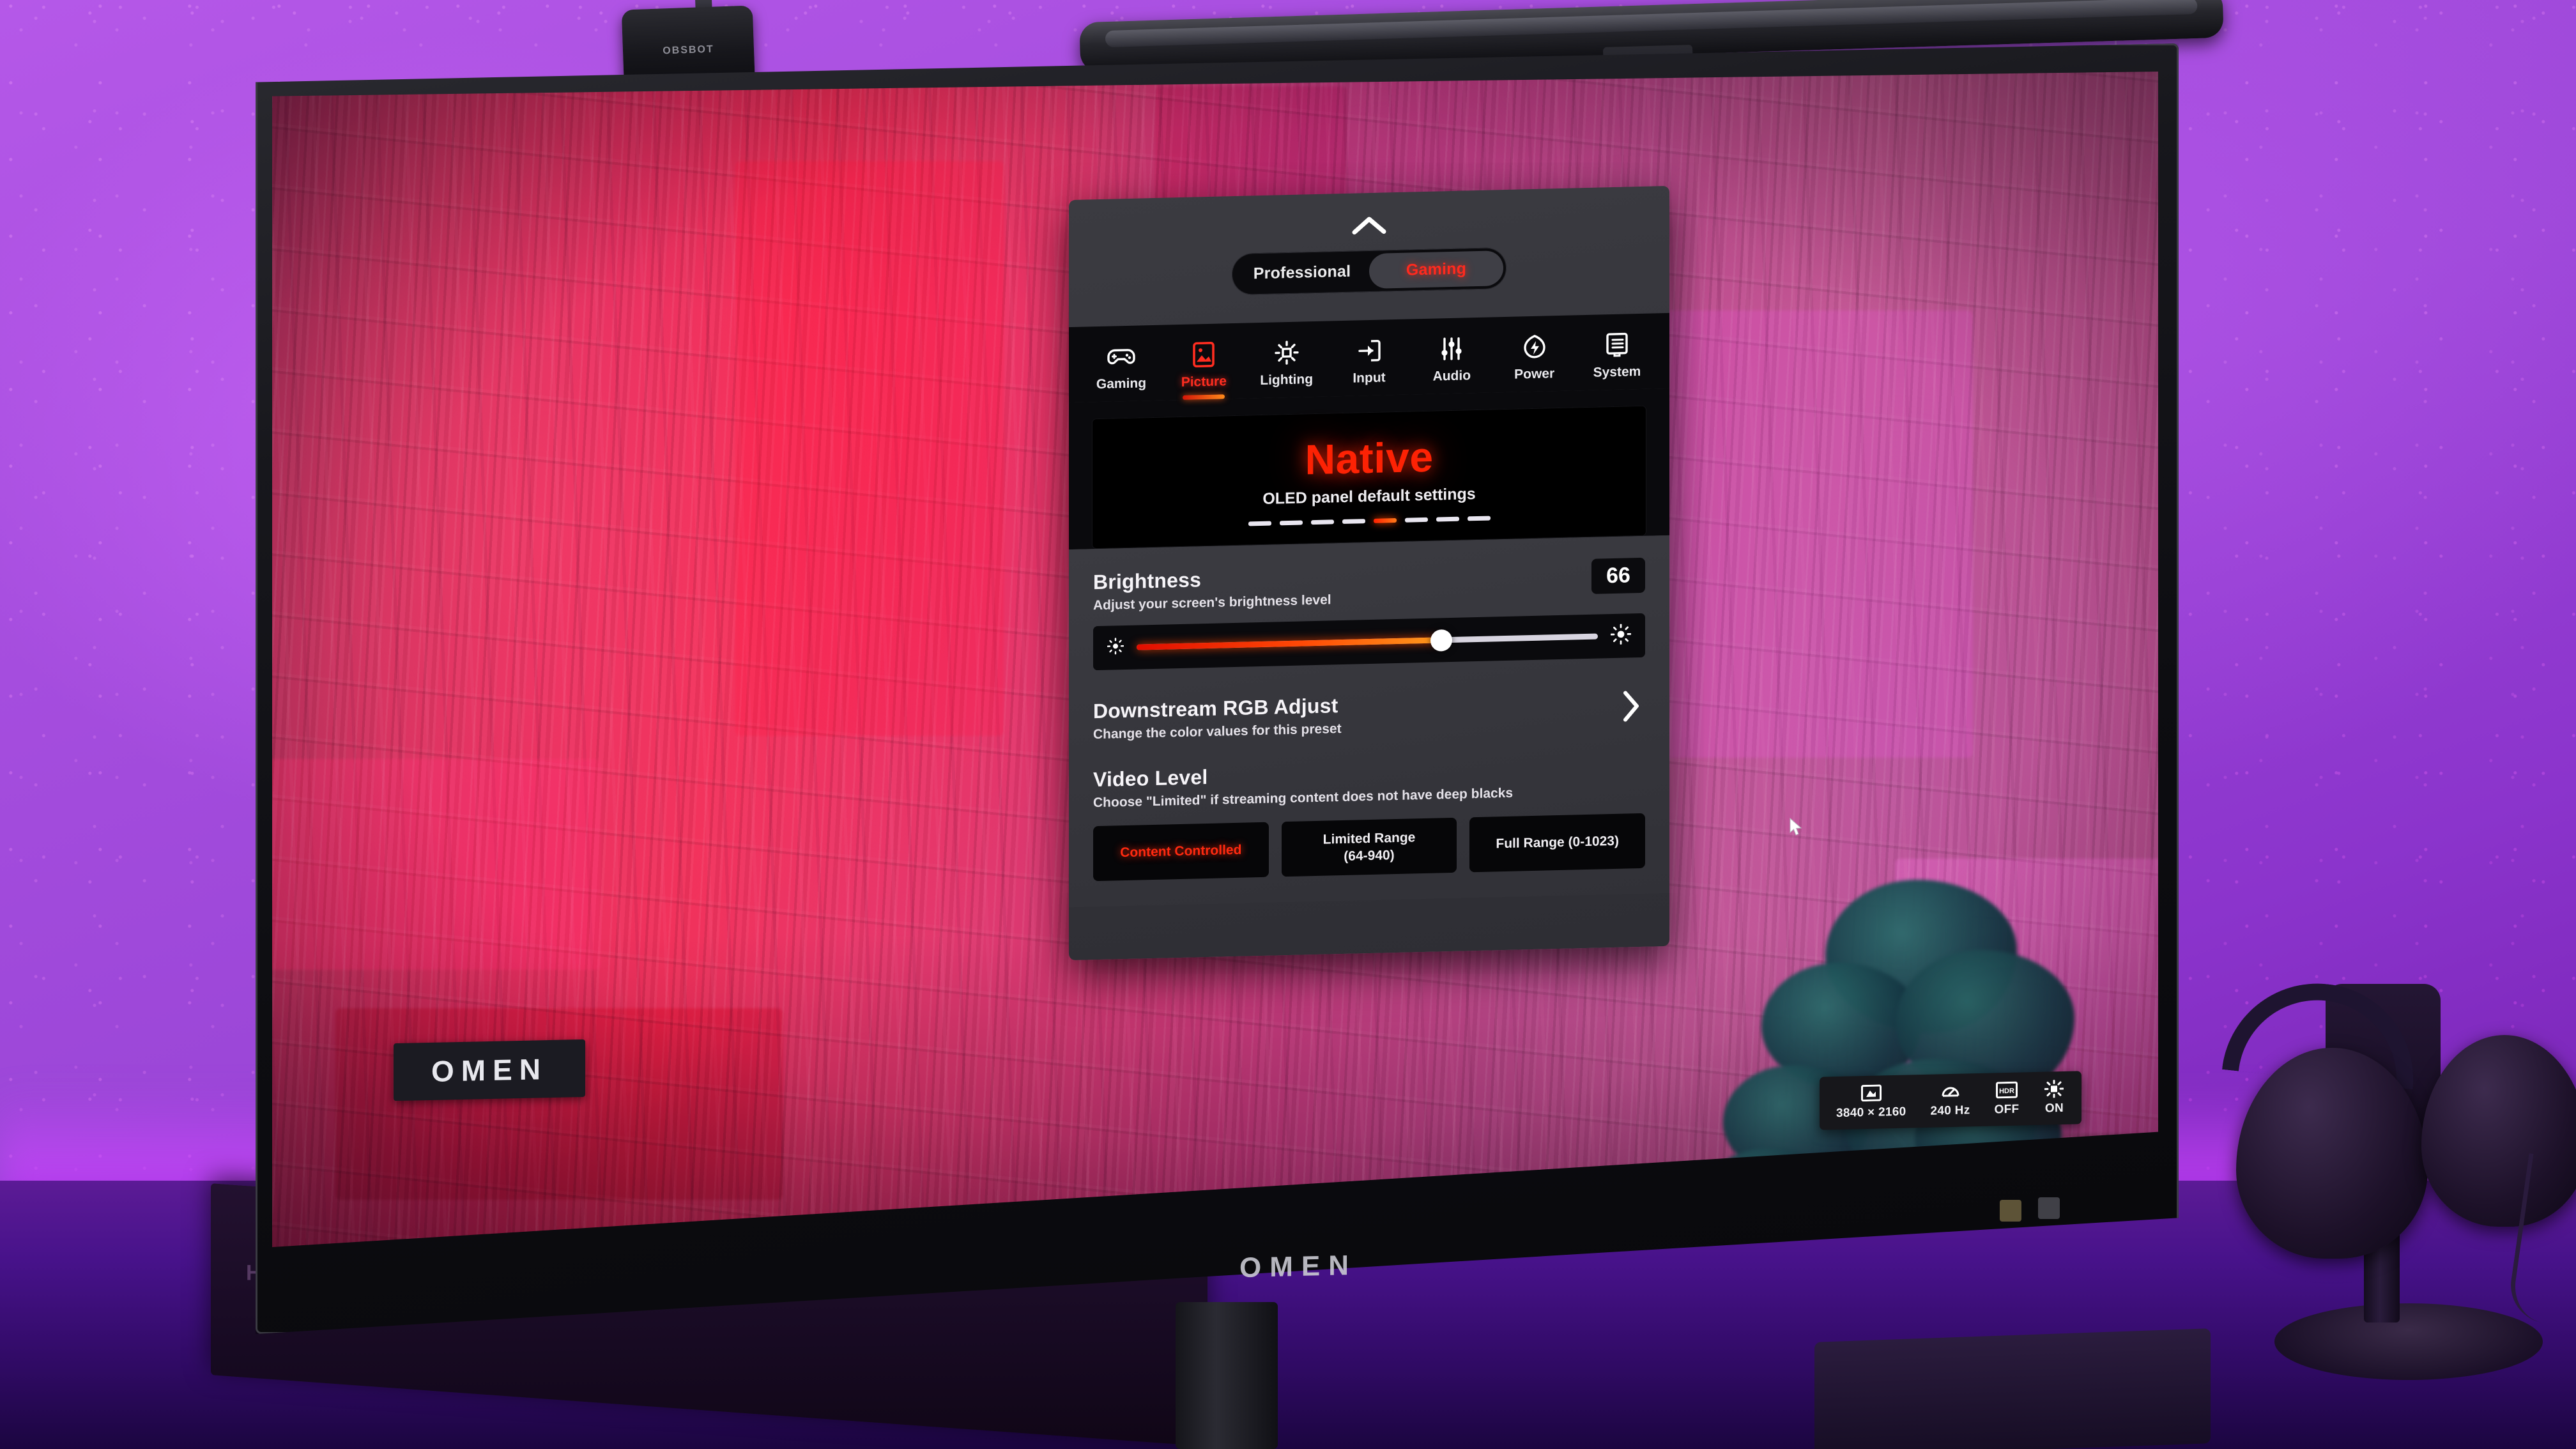 Image resolution: width=2576 pixels, height=1449 pixels. I want to click on status-bar: 3840 × 2160 240 Hz HDR OFF ON, so click(1950, 1100).